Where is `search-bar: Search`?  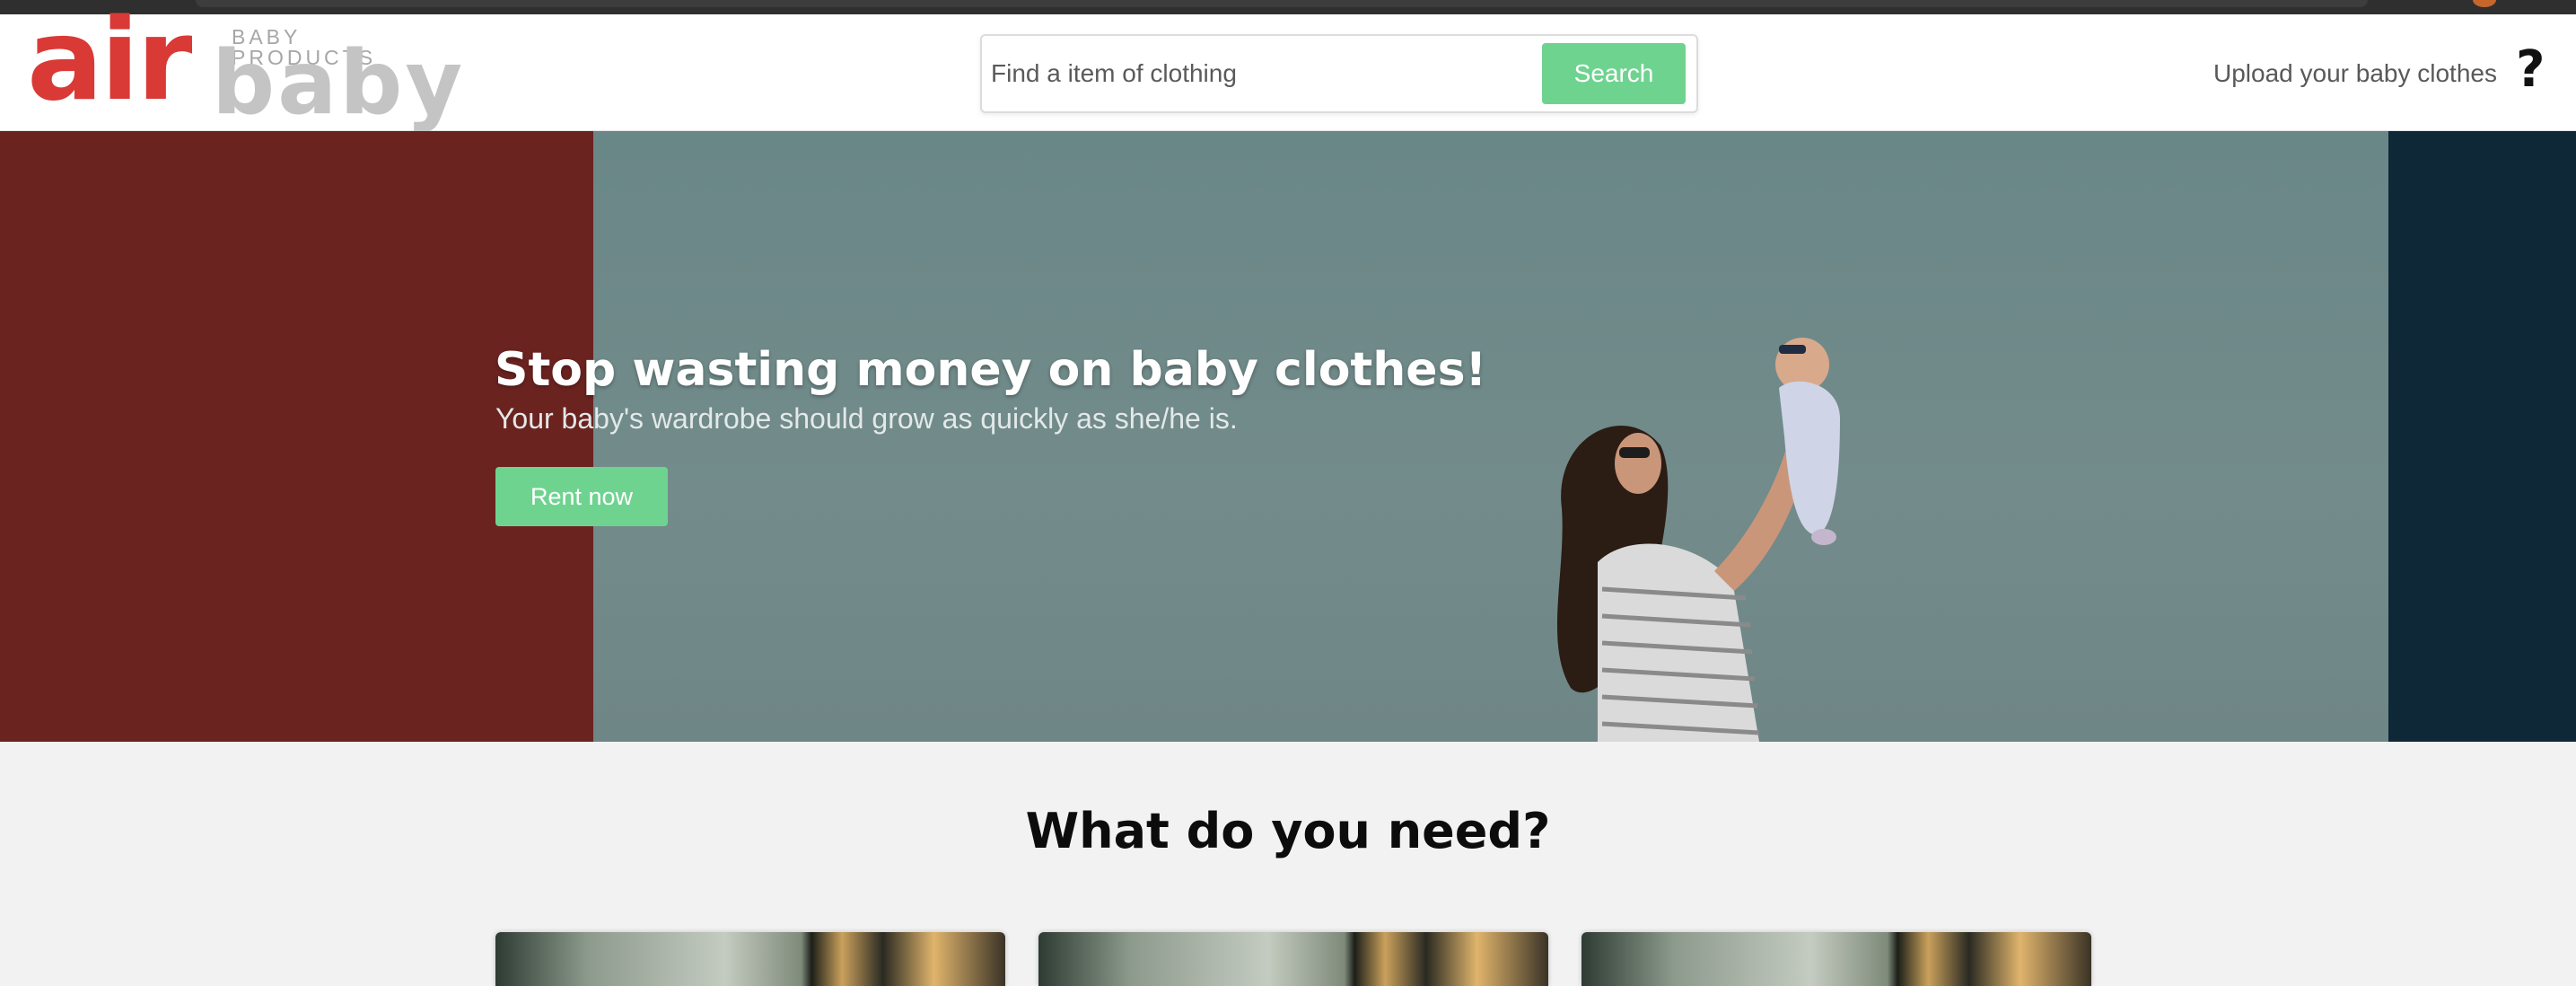
search-bar: Search is located at coordinates (1339, 74).